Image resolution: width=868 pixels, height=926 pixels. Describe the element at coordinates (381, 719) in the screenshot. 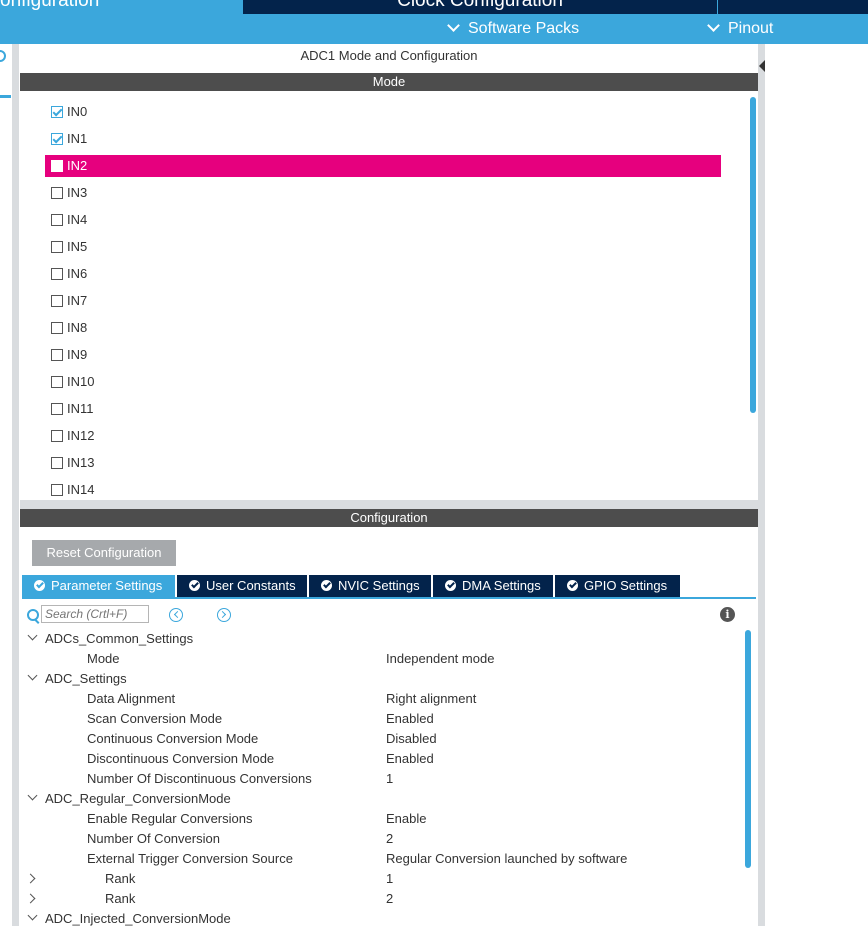

I see `parameter-row: Scan Conversion Mode Enabled` at that location.